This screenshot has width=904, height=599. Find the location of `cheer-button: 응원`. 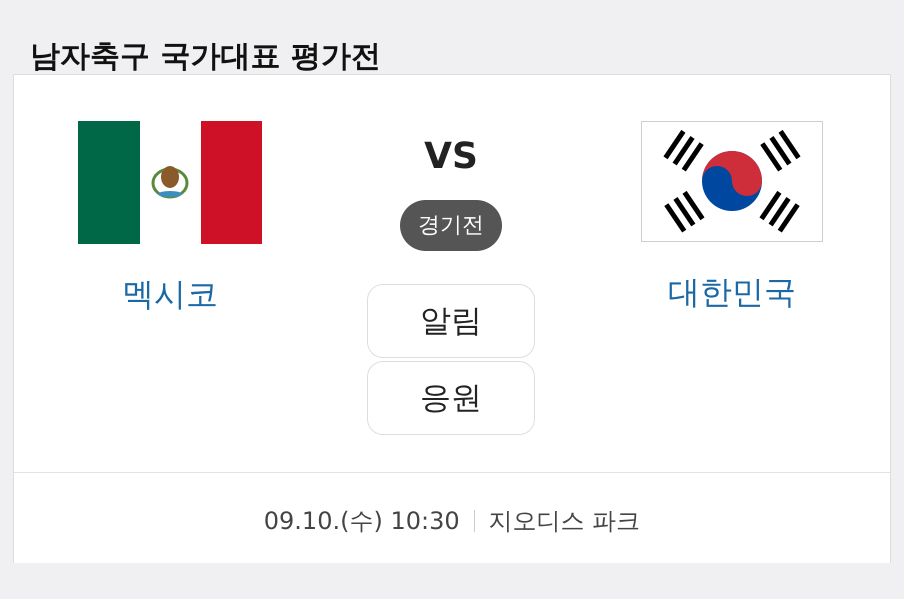

cheer-button: 응원 is located at coordinates (451, 398).